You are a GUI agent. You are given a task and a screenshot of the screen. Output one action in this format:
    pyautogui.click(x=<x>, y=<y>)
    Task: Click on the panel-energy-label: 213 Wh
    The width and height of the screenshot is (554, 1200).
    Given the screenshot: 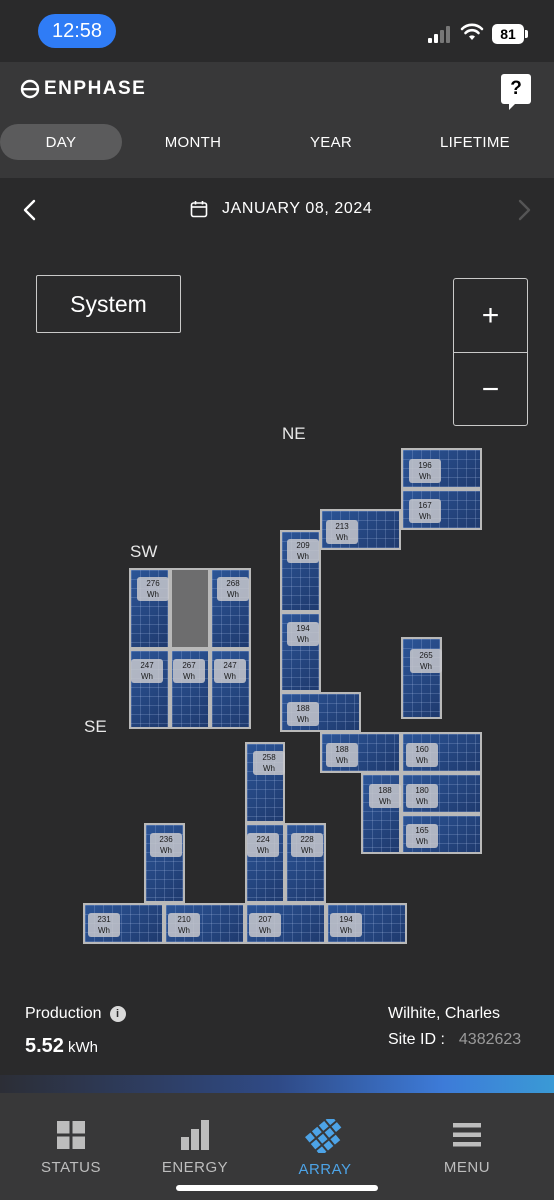 What is the action you would take?
    pyautogui.click(x=342, y=532)
    